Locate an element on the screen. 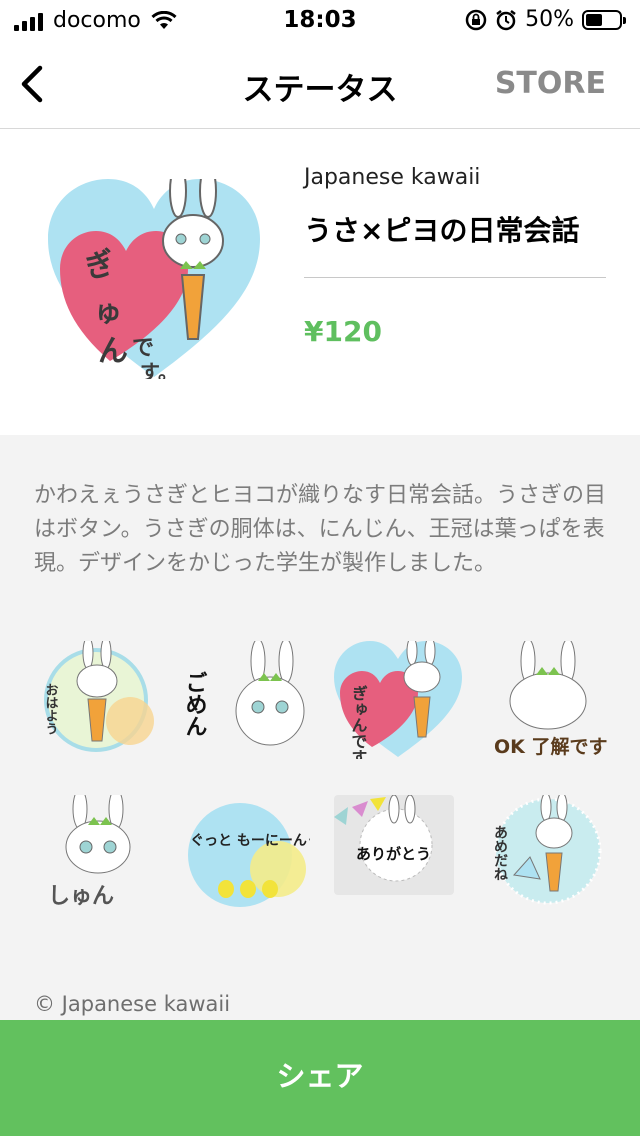  sticker-item-text: しゅん is located at coordinates (81, 896).